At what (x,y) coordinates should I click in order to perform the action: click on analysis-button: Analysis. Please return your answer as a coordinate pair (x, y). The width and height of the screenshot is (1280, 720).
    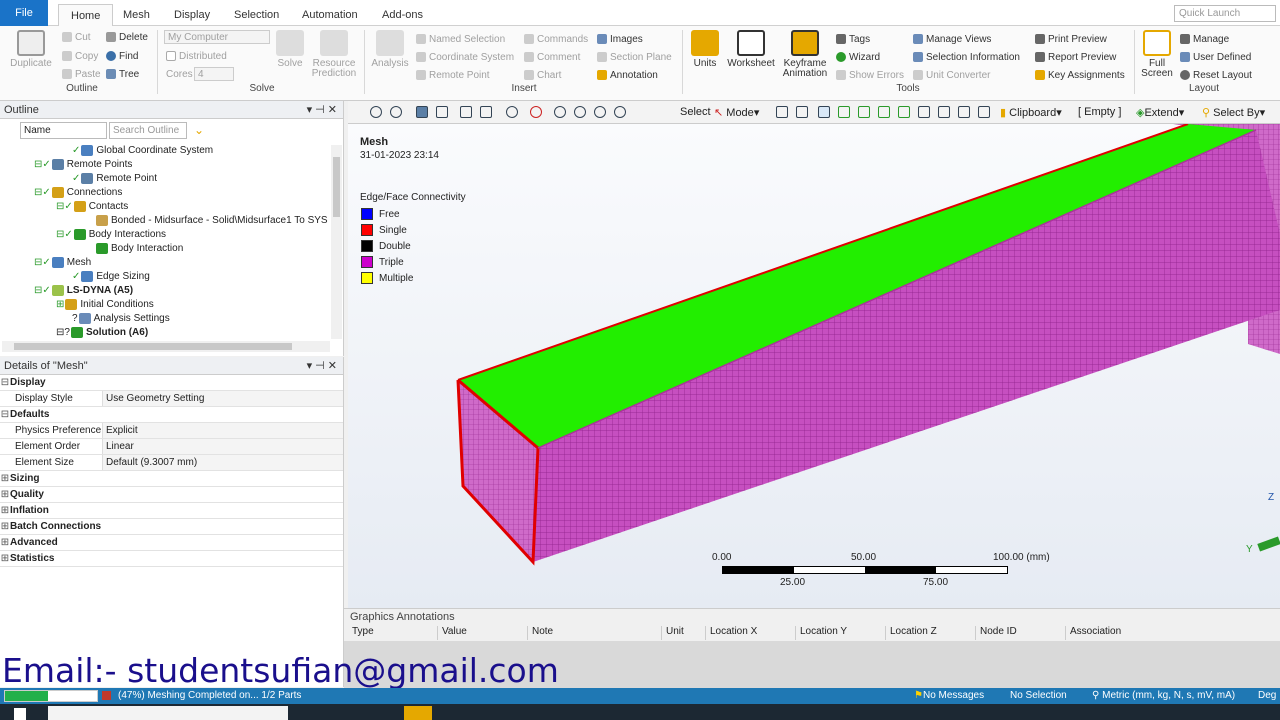
    Looking at the image, I should click on (390, 49).